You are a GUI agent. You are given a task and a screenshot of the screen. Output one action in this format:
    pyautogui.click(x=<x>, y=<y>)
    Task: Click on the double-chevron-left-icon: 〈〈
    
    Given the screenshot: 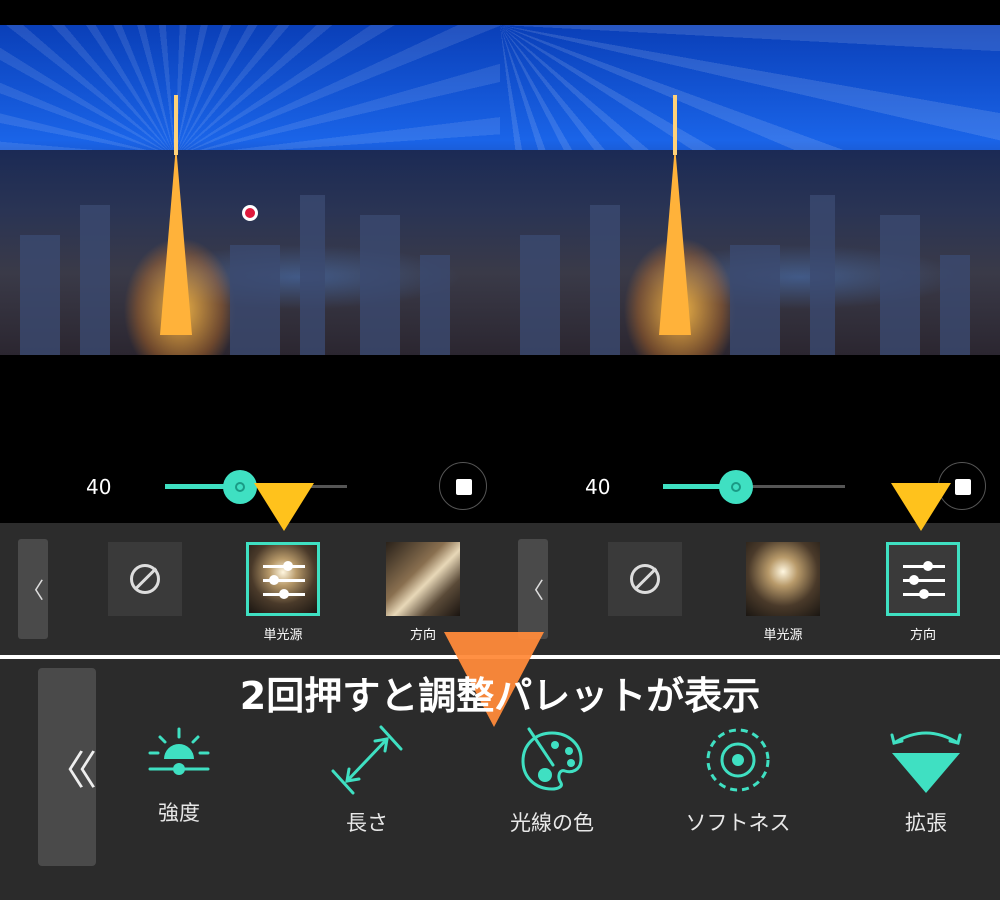 What is the action you would take?
    pyautogui.click(x=71, y=771)
    